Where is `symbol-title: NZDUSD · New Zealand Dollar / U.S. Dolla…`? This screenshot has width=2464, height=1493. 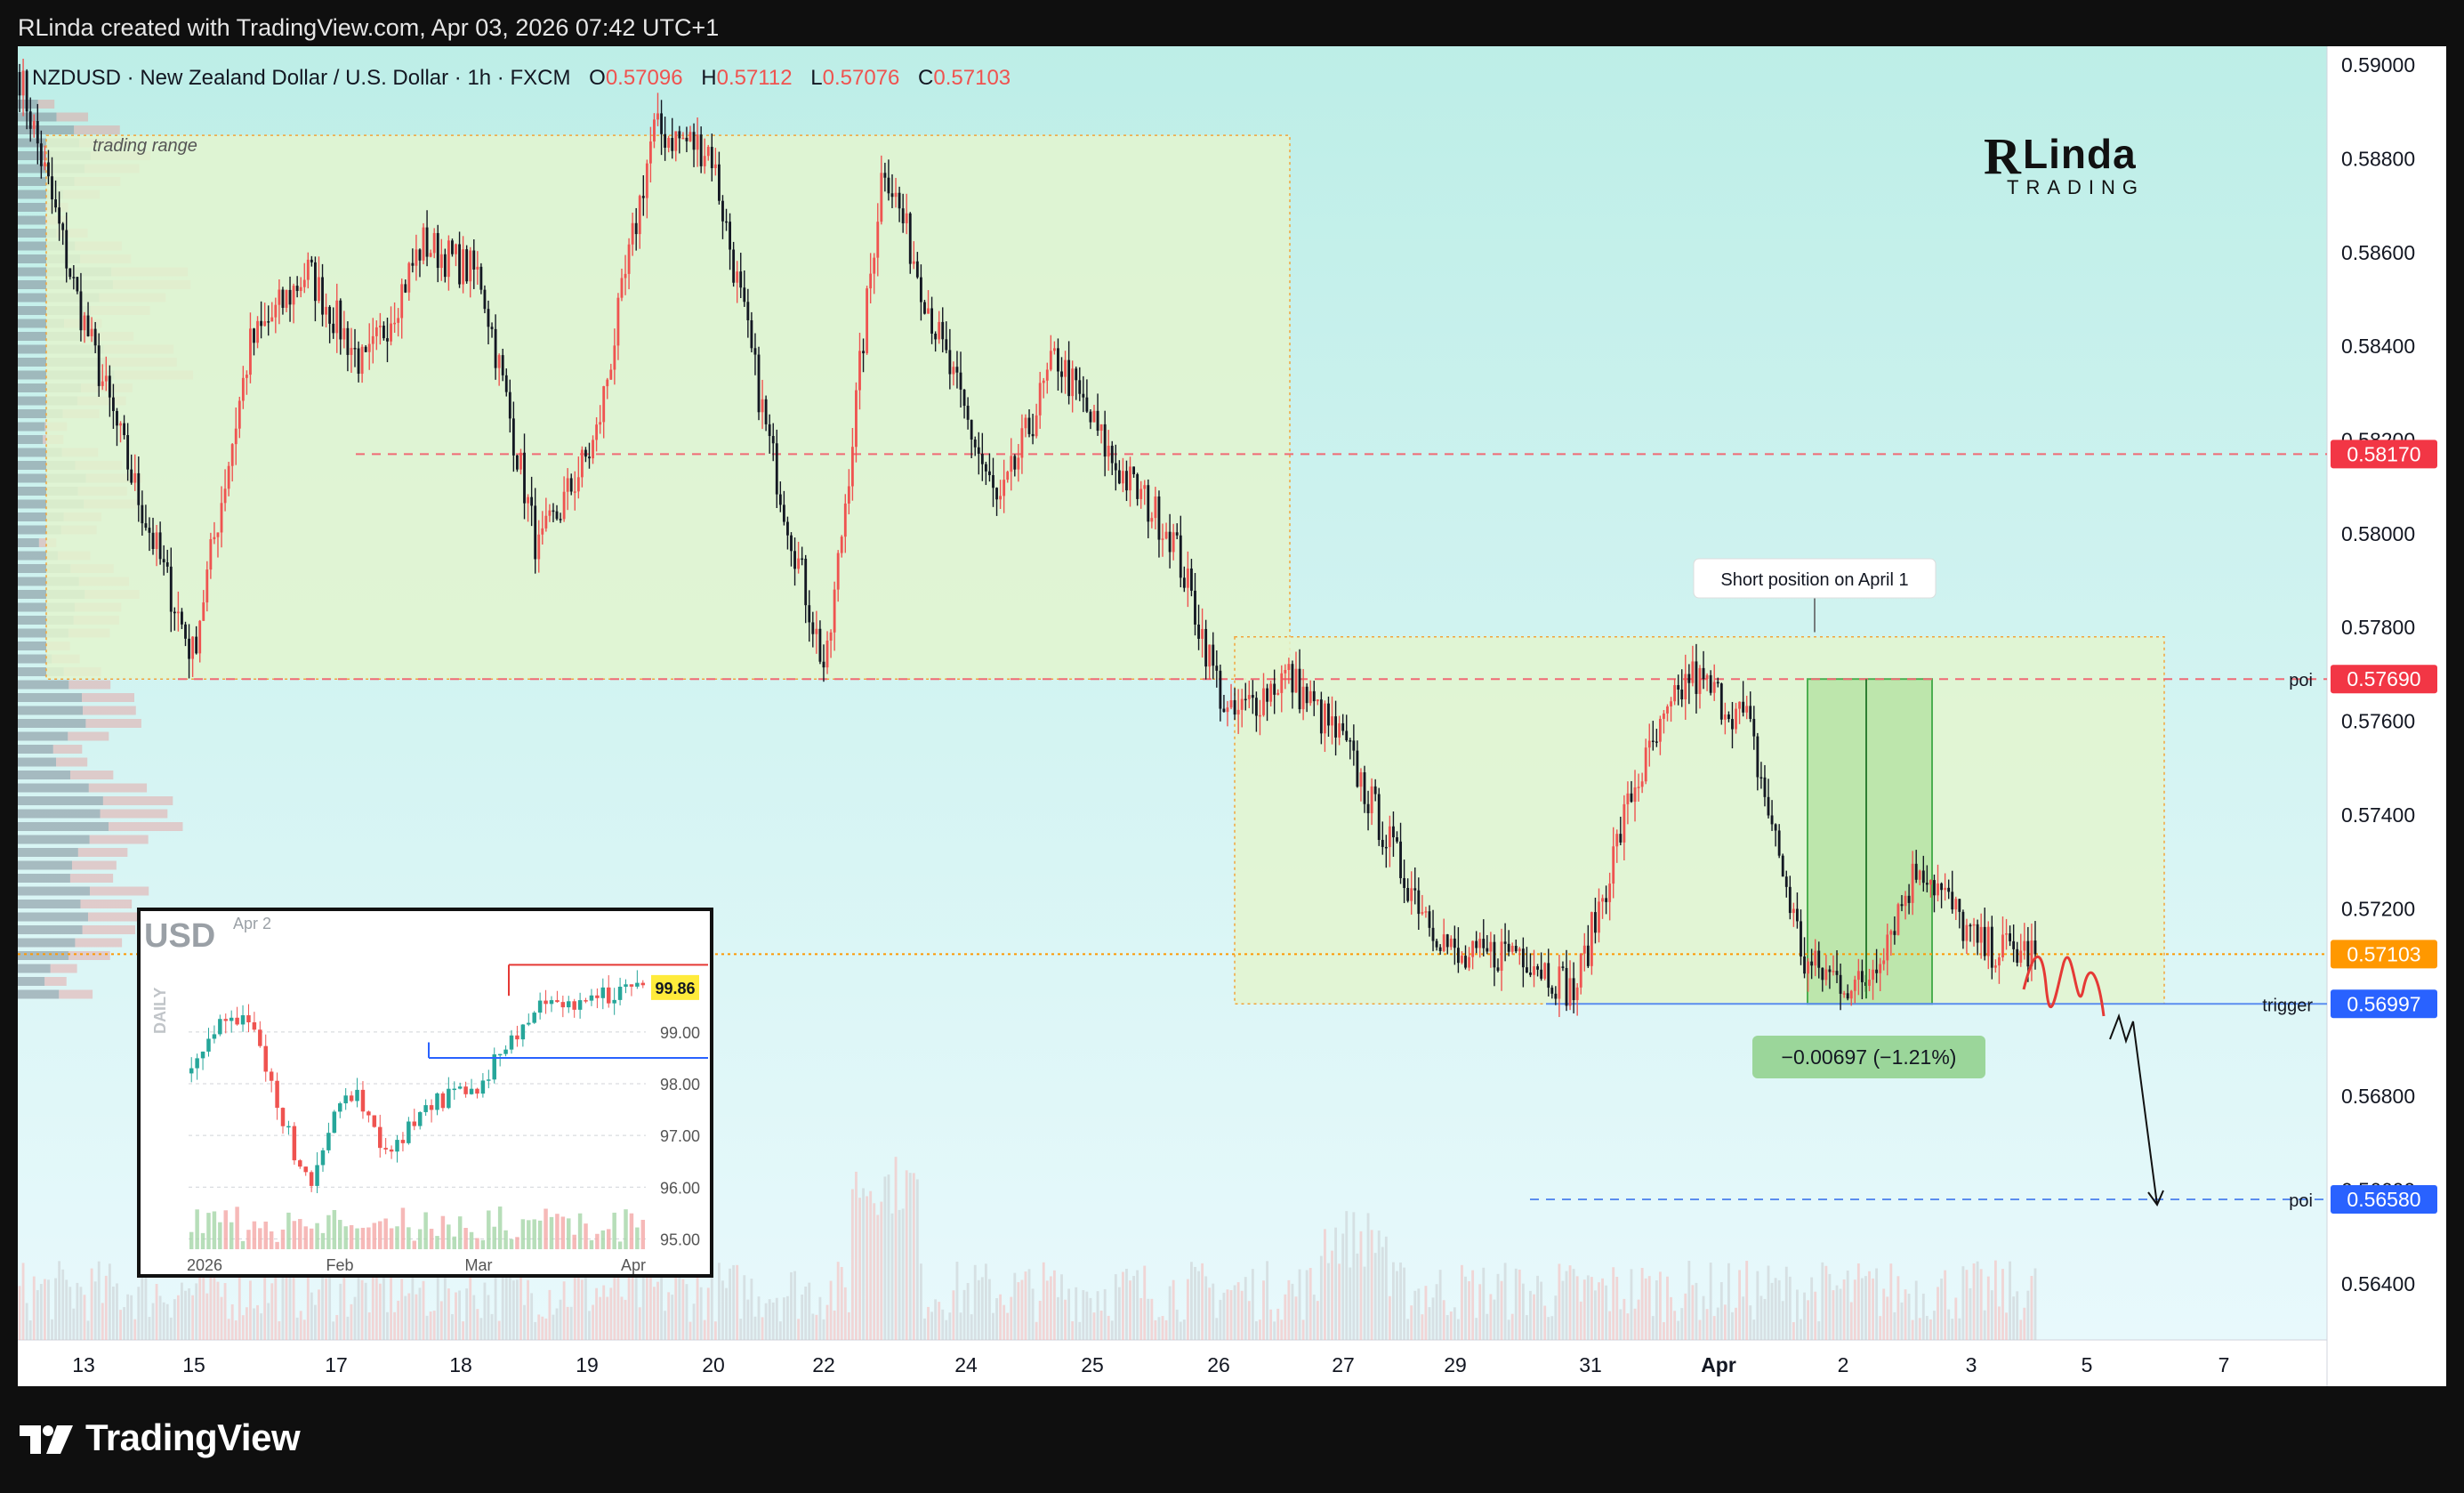
symbol-title: NZDUSD · New Zealand Dollar / U.S. Dolla… is located at coordinates (301, 78).